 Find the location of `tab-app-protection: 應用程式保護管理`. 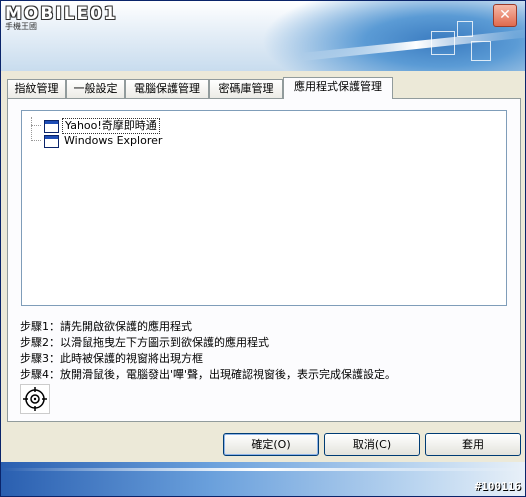

tab-app-protection: 應用程式保護管理 is located at coordinates (338, 88).